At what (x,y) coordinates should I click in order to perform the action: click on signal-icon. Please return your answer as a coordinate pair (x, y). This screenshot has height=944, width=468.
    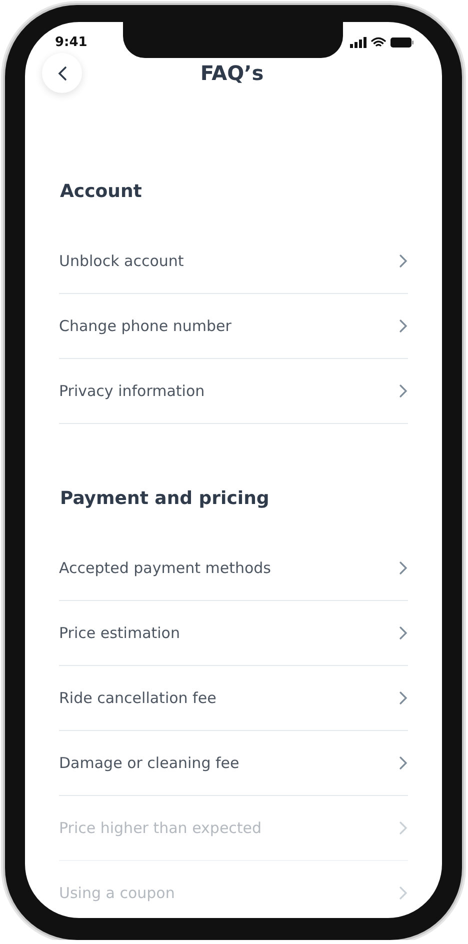
    Looking at the image, I should click on (358, 42).